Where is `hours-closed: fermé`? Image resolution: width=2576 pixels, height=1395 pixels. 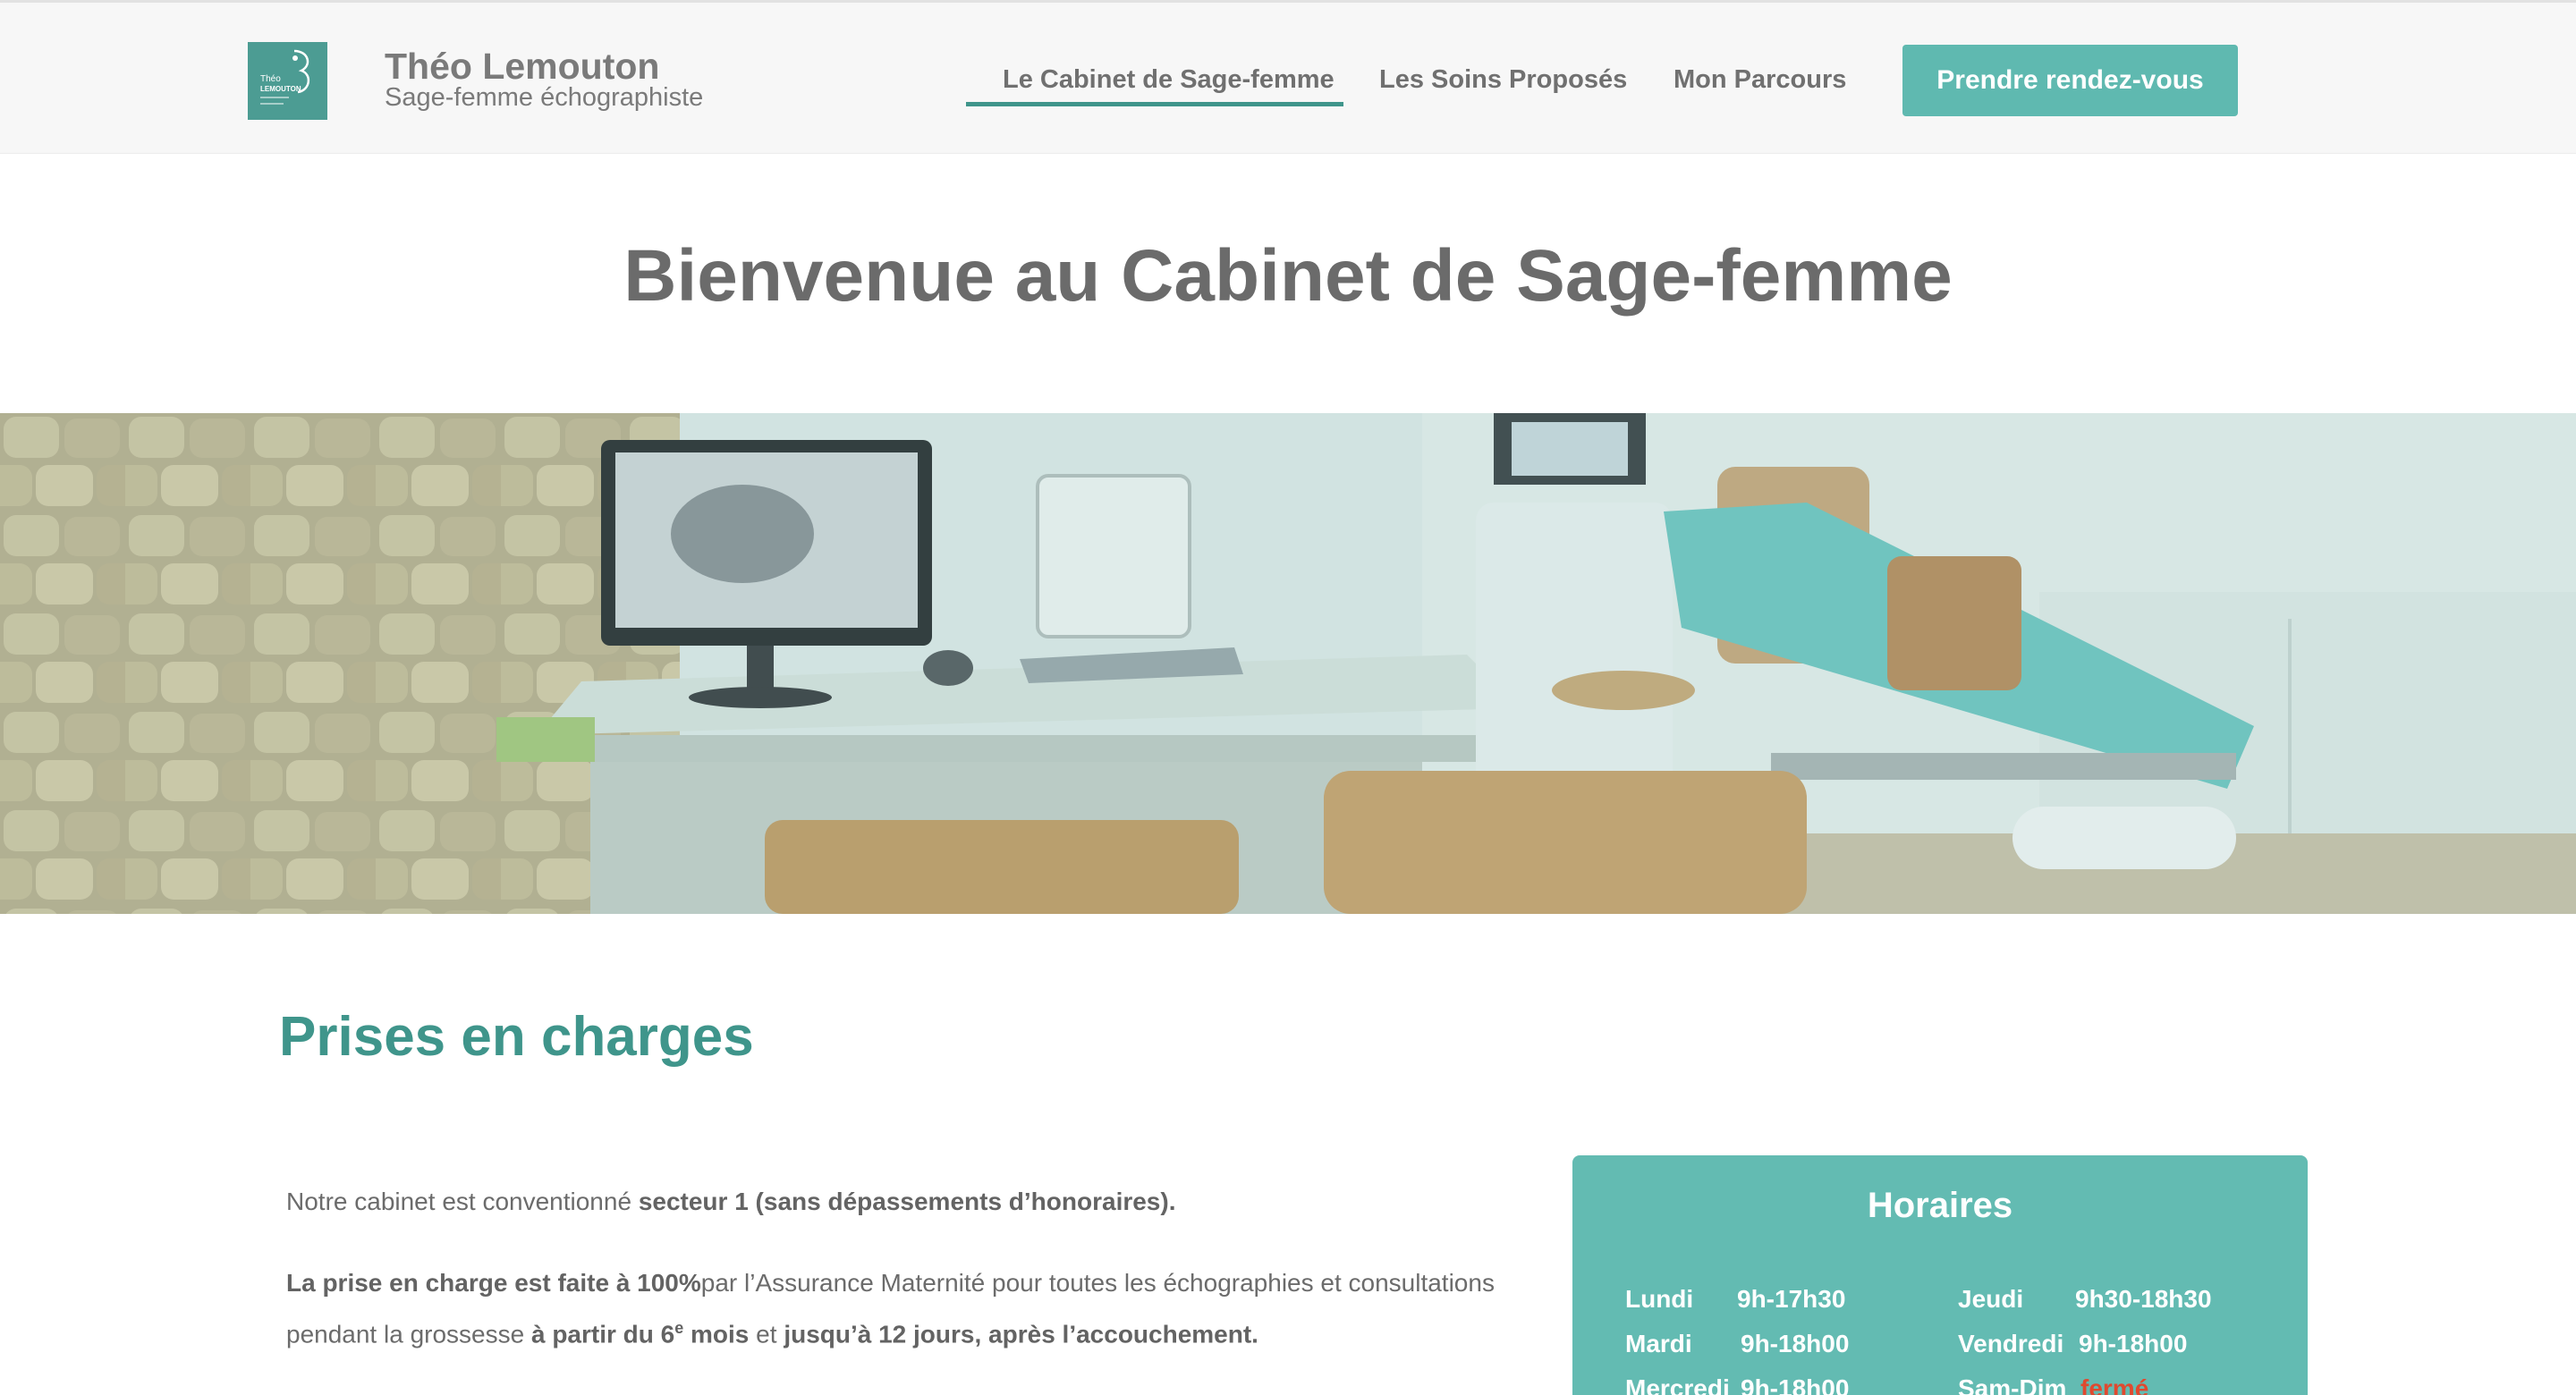 hours-closed: fermé is located at coordinates (2114, 1384).